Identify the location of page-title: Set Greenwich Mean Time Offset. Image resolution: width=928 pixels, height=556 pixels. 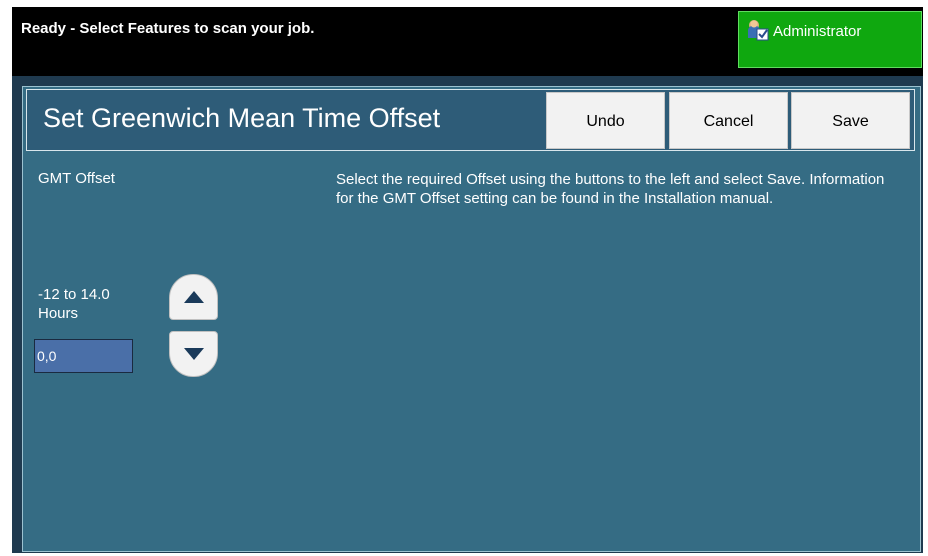
(242, 118).